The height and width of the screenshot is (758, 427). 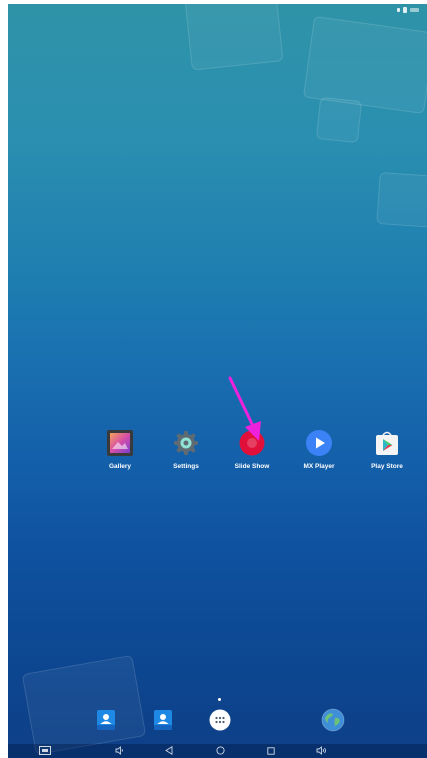 What do you see at coordinates (244, 408) in the screenshot?
I see `annotation-arrow` at bounding box center [244, 408].